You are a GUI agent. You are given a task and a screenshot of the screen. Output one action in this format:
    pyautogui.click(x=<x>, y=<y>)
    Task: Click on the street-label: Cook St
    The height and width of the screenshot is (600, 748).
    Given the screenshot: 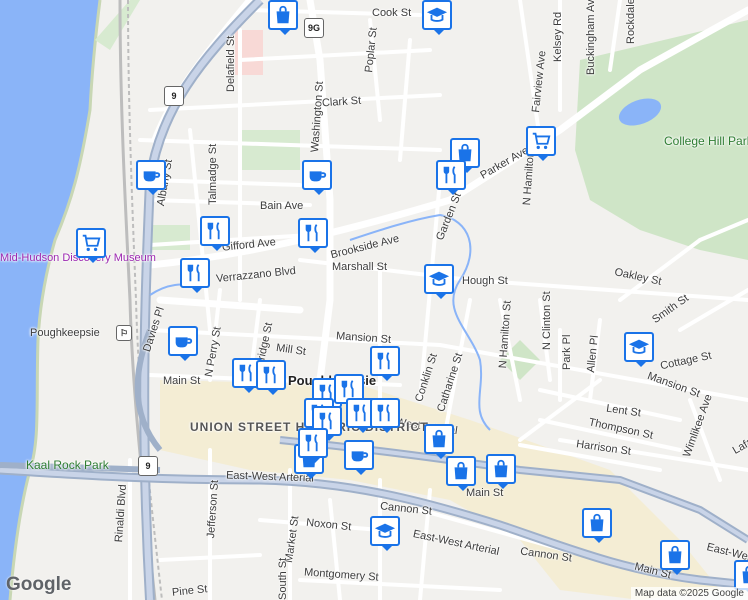 What is the action you would take?
    pyautogui.click(x=392, y=13)
    